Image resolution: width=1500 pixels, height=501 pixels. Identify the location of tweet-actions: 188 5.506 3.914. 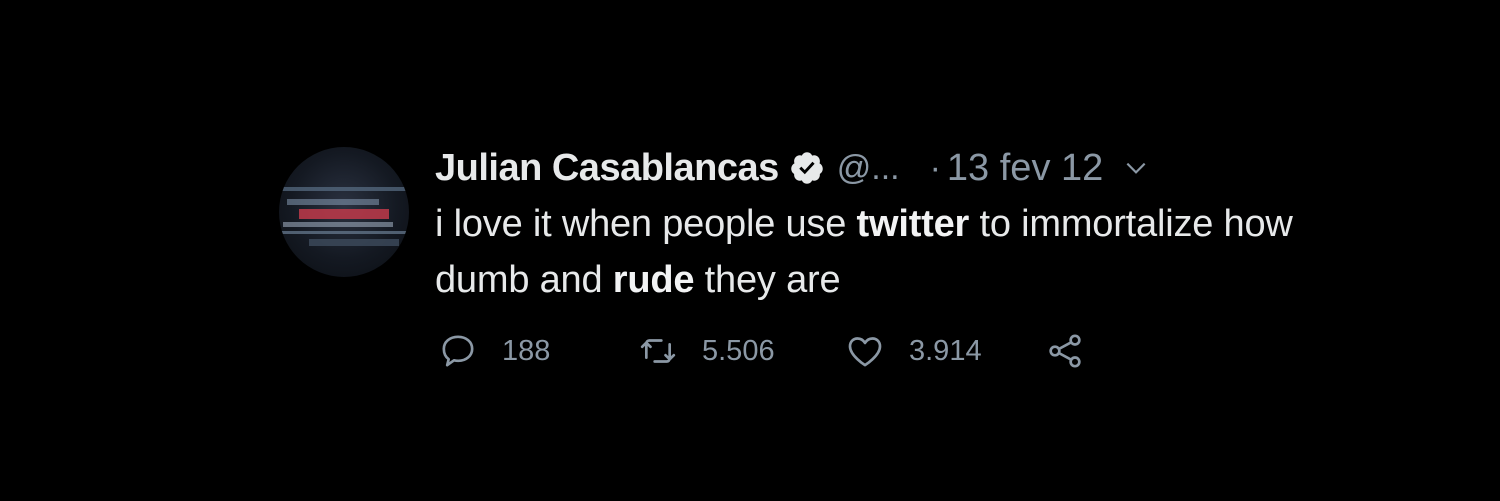
(761, 351).